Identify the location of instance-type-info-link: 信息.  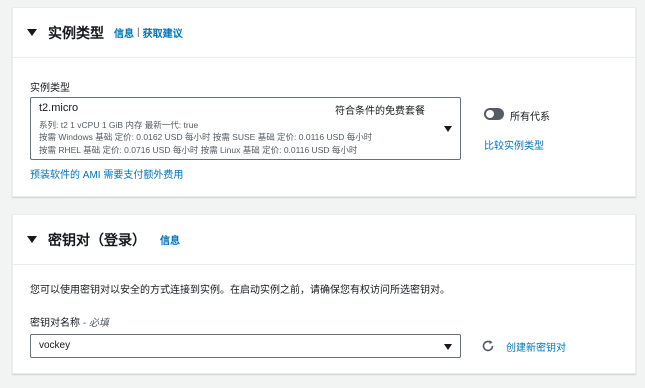
(124, 32).